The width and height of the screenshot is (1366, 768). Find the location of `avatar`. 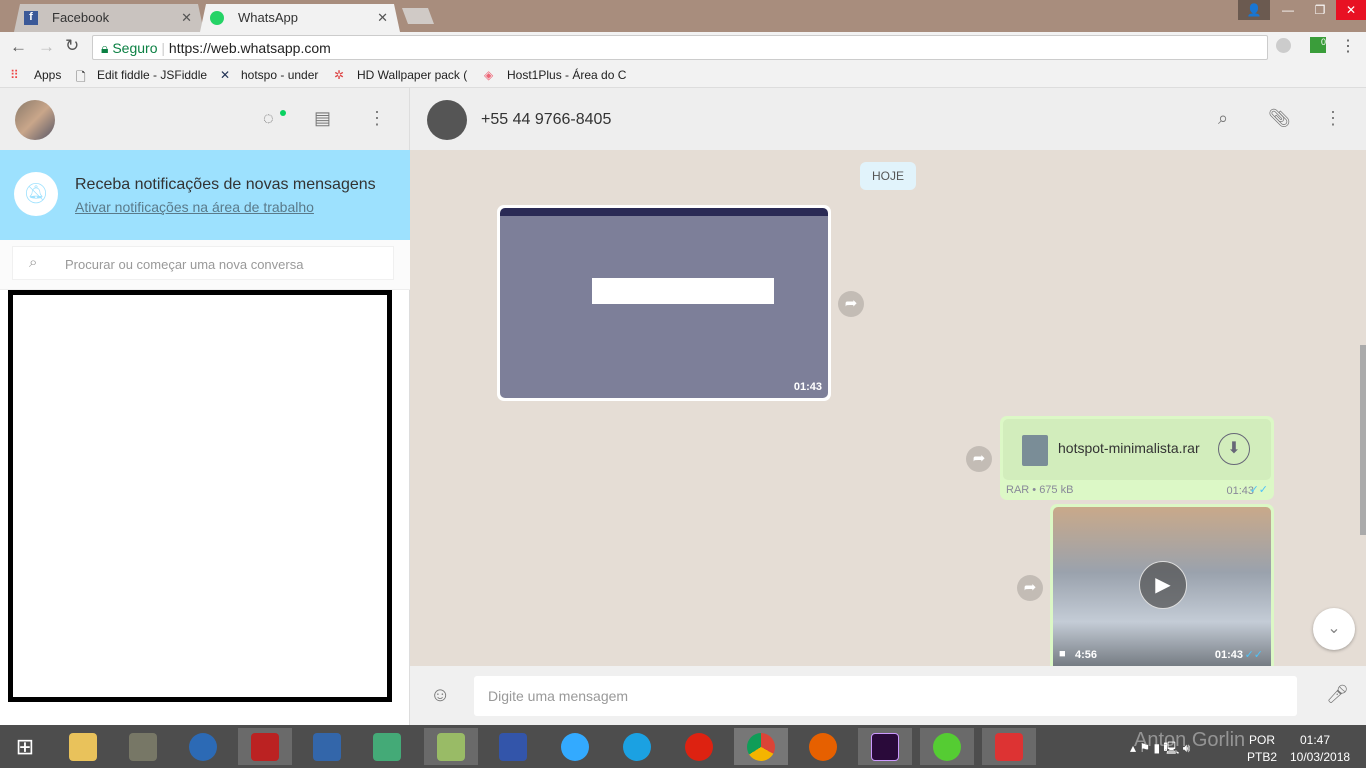

avatar is located at coordinates (35, 120).